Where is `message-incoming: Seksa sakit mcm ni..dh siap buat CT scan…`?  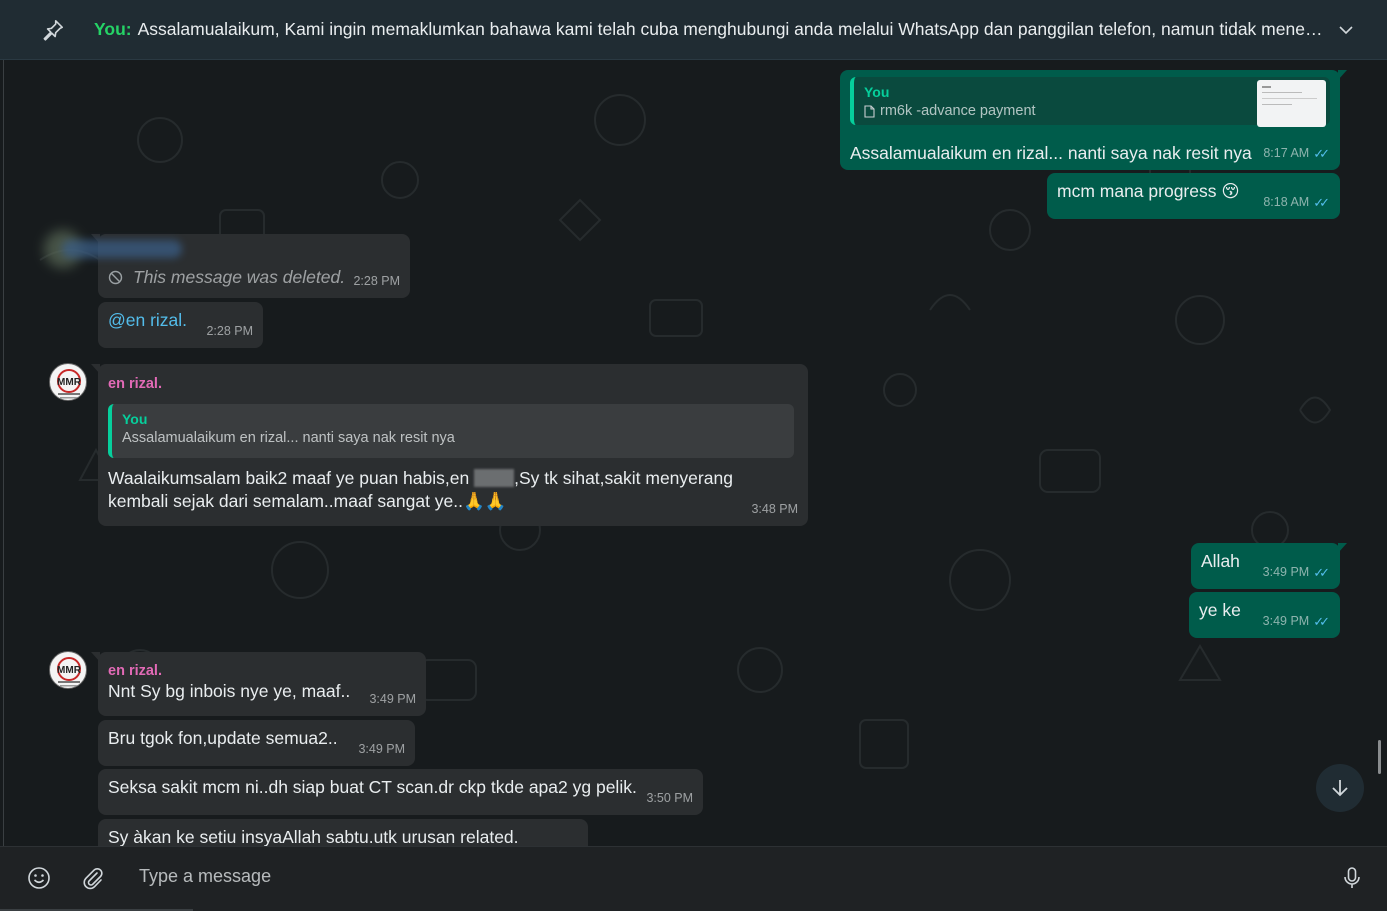
message-incoming: Seksa sakit mcm ni..dh siap buat CT scan… is located at coordinates (400, 792).